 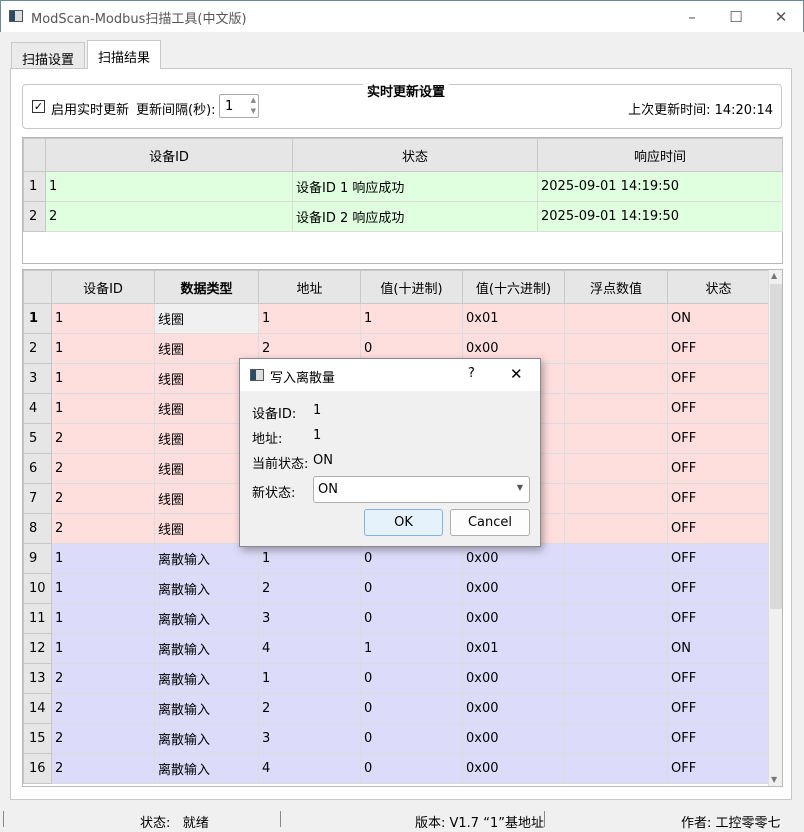 What do you see at coordinates (103, 287) in the screenshot?
I see `col-header: 设备ID` at bounding box center [103, 287].